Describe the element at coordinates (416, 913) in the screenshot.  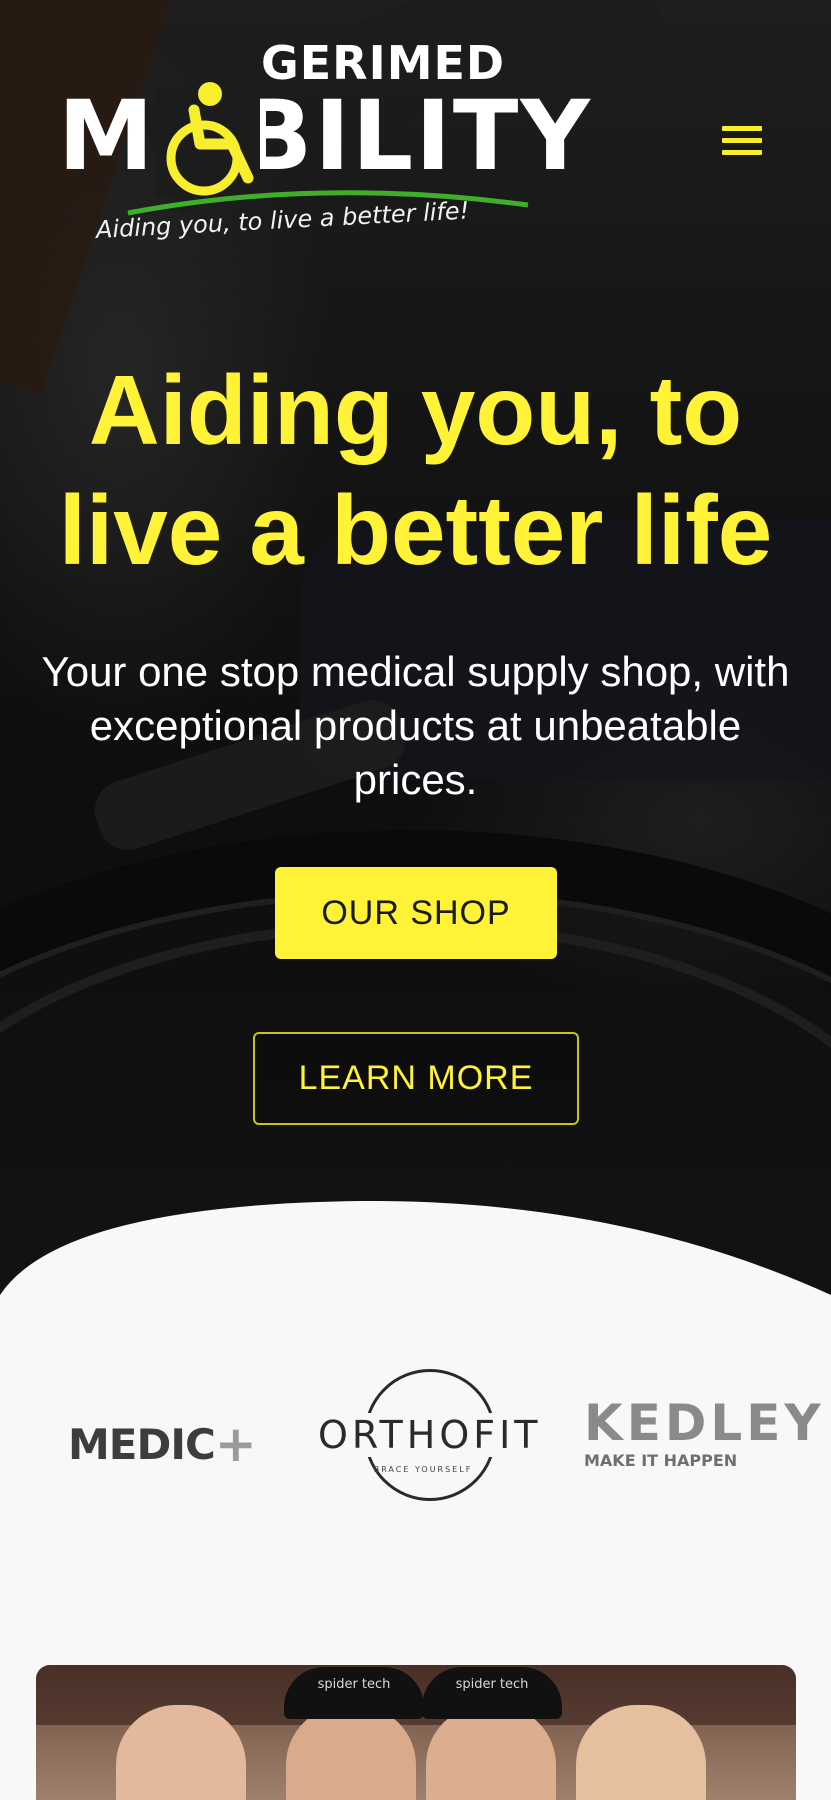
I see `our-shop-button: OUR SHOP` at that location.